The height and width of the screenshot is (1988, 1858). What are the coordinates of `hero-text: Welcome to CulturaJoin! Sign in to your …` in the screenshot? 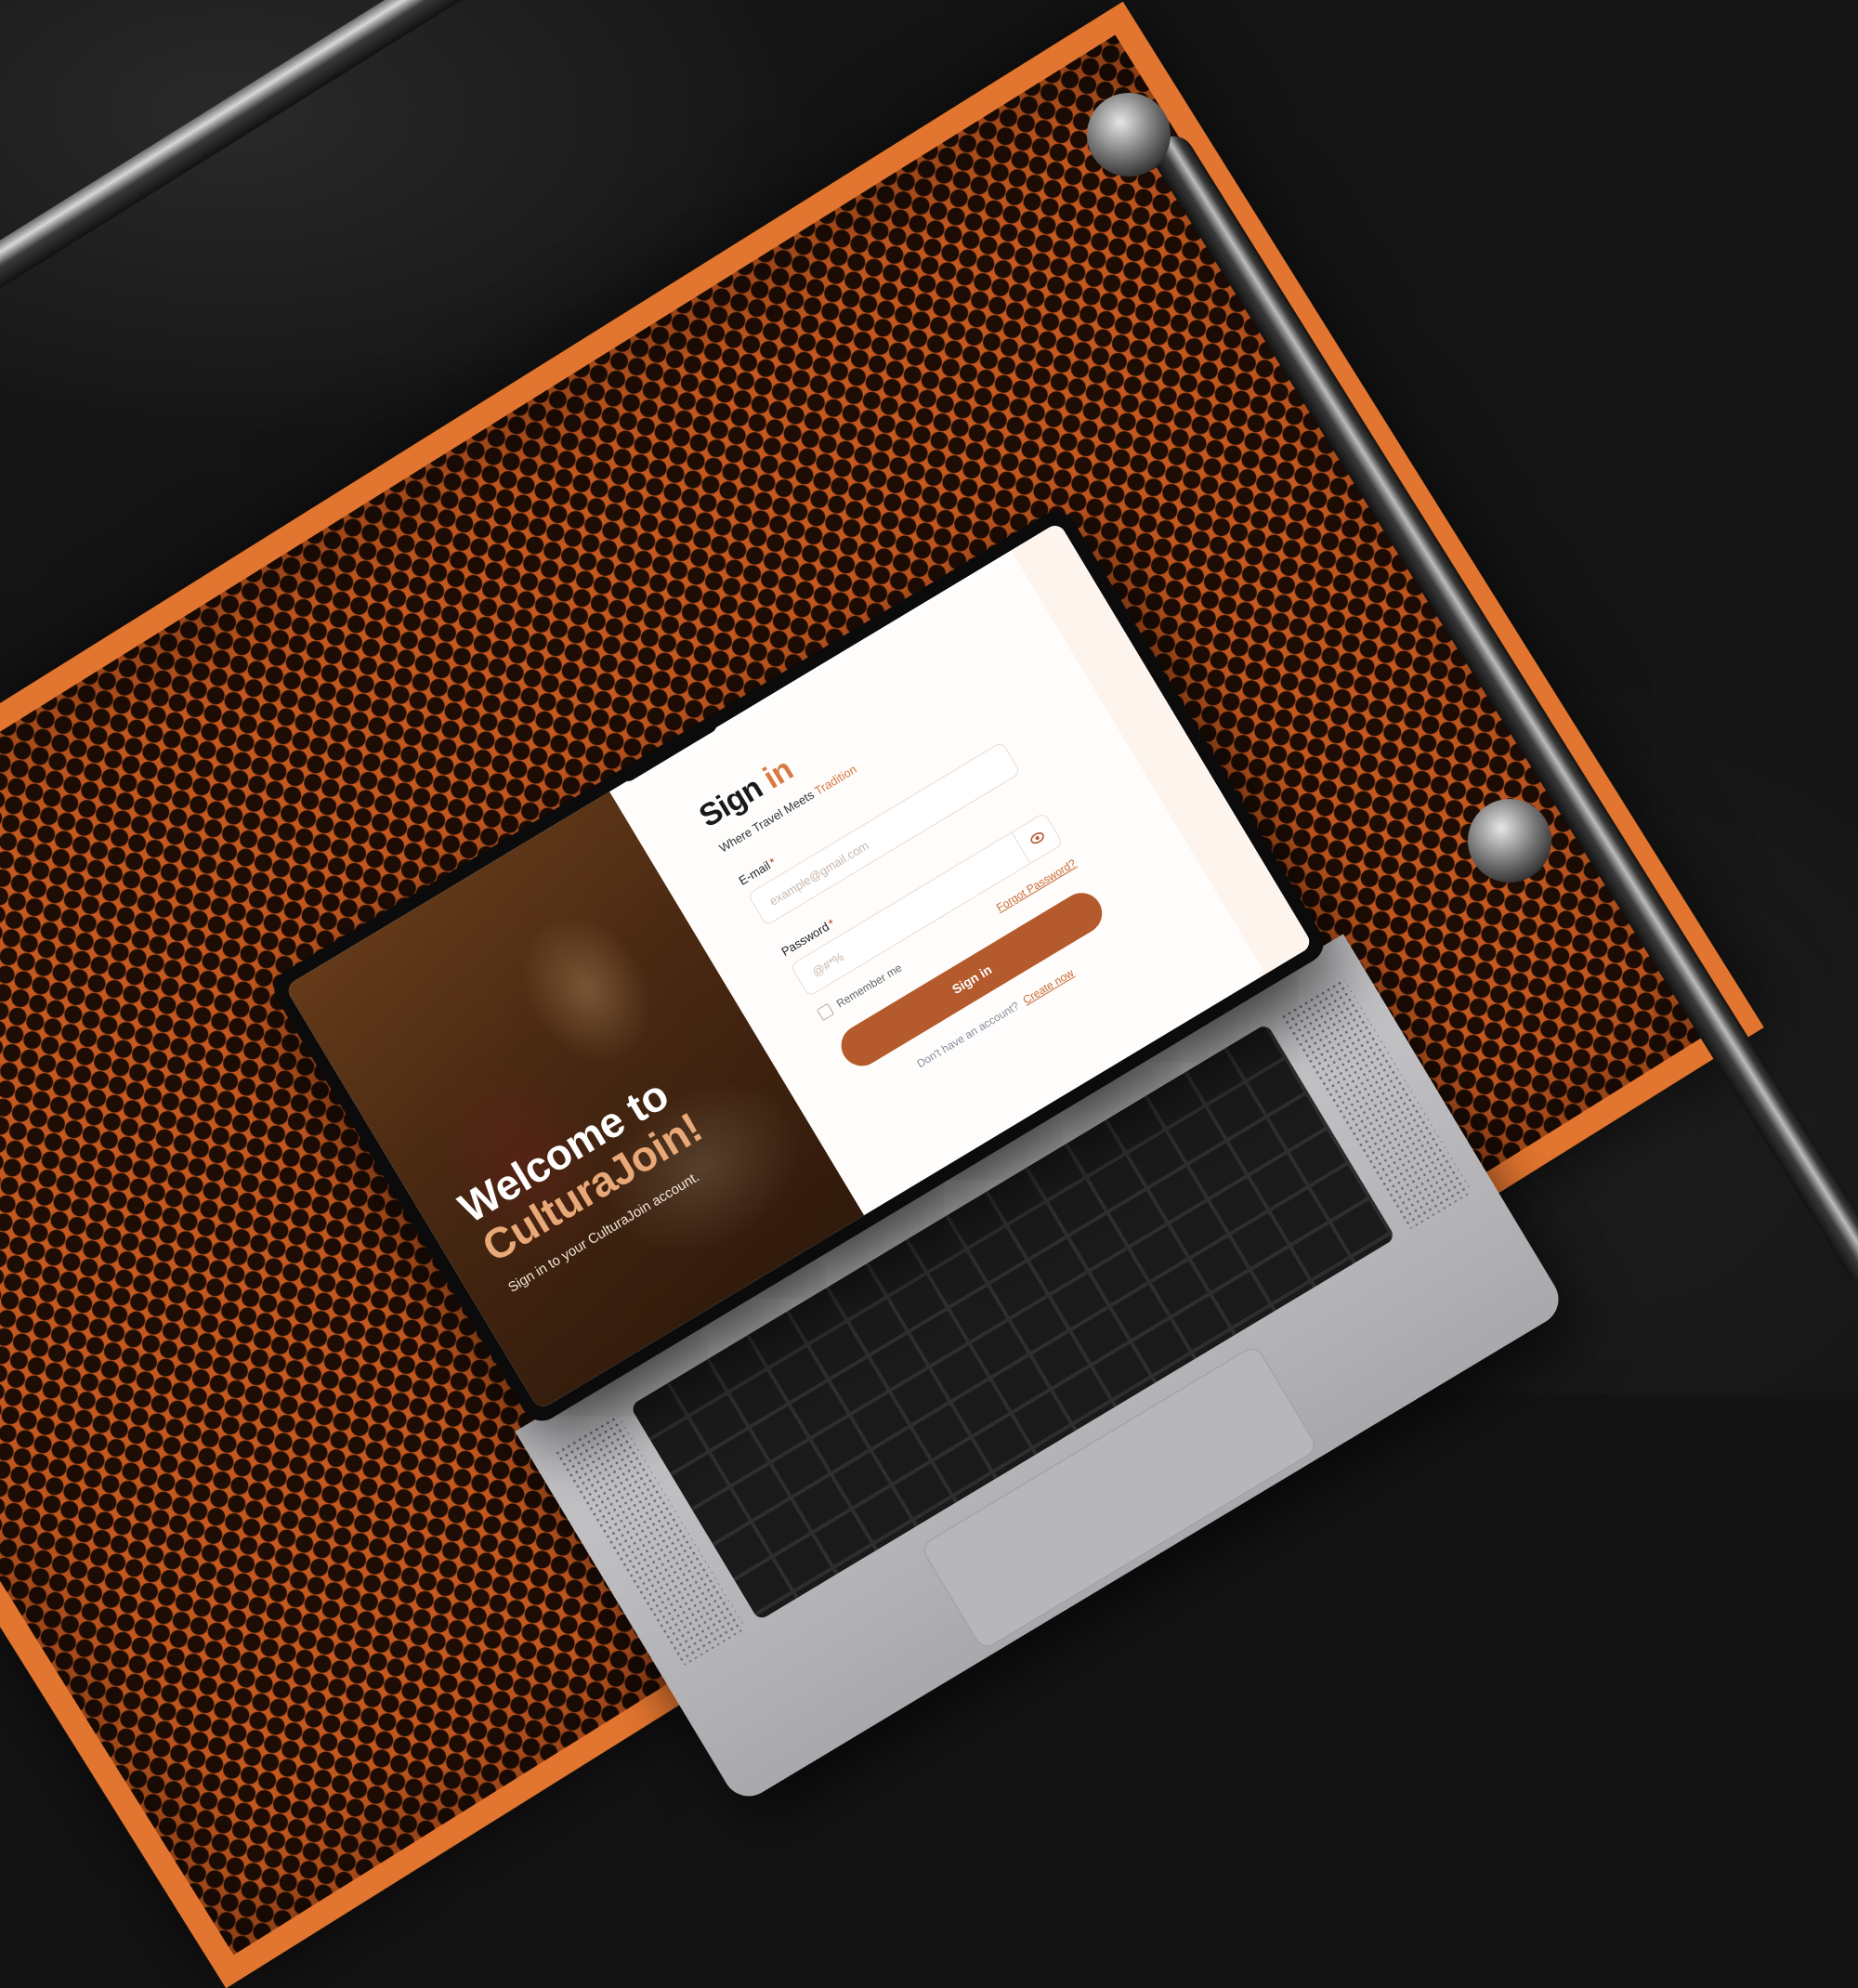 It's located at (588, 1181).